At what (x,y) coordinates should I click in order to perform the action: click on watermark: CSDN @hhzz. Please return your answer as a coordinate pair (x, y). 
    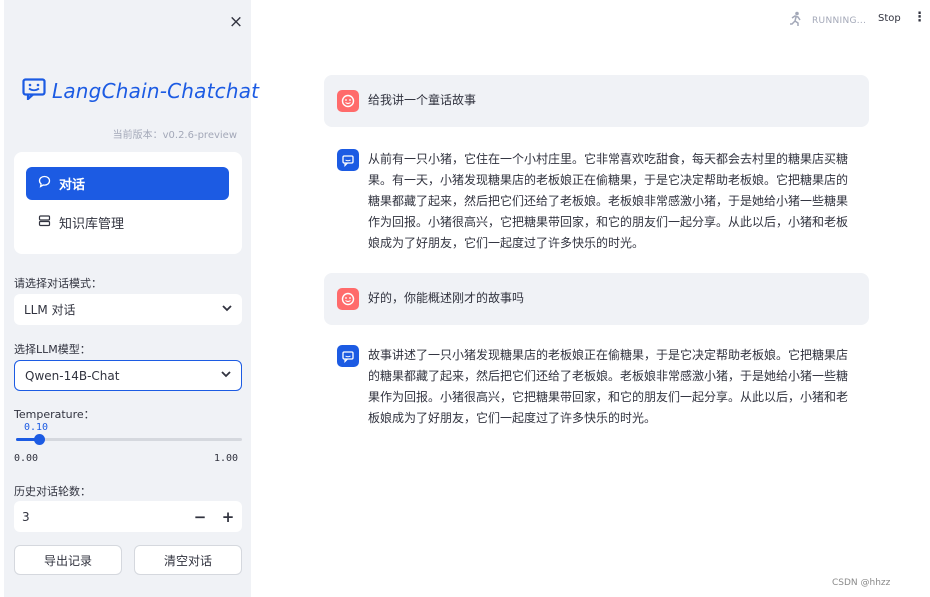
    Looking at the image, I should click on (861, 583).